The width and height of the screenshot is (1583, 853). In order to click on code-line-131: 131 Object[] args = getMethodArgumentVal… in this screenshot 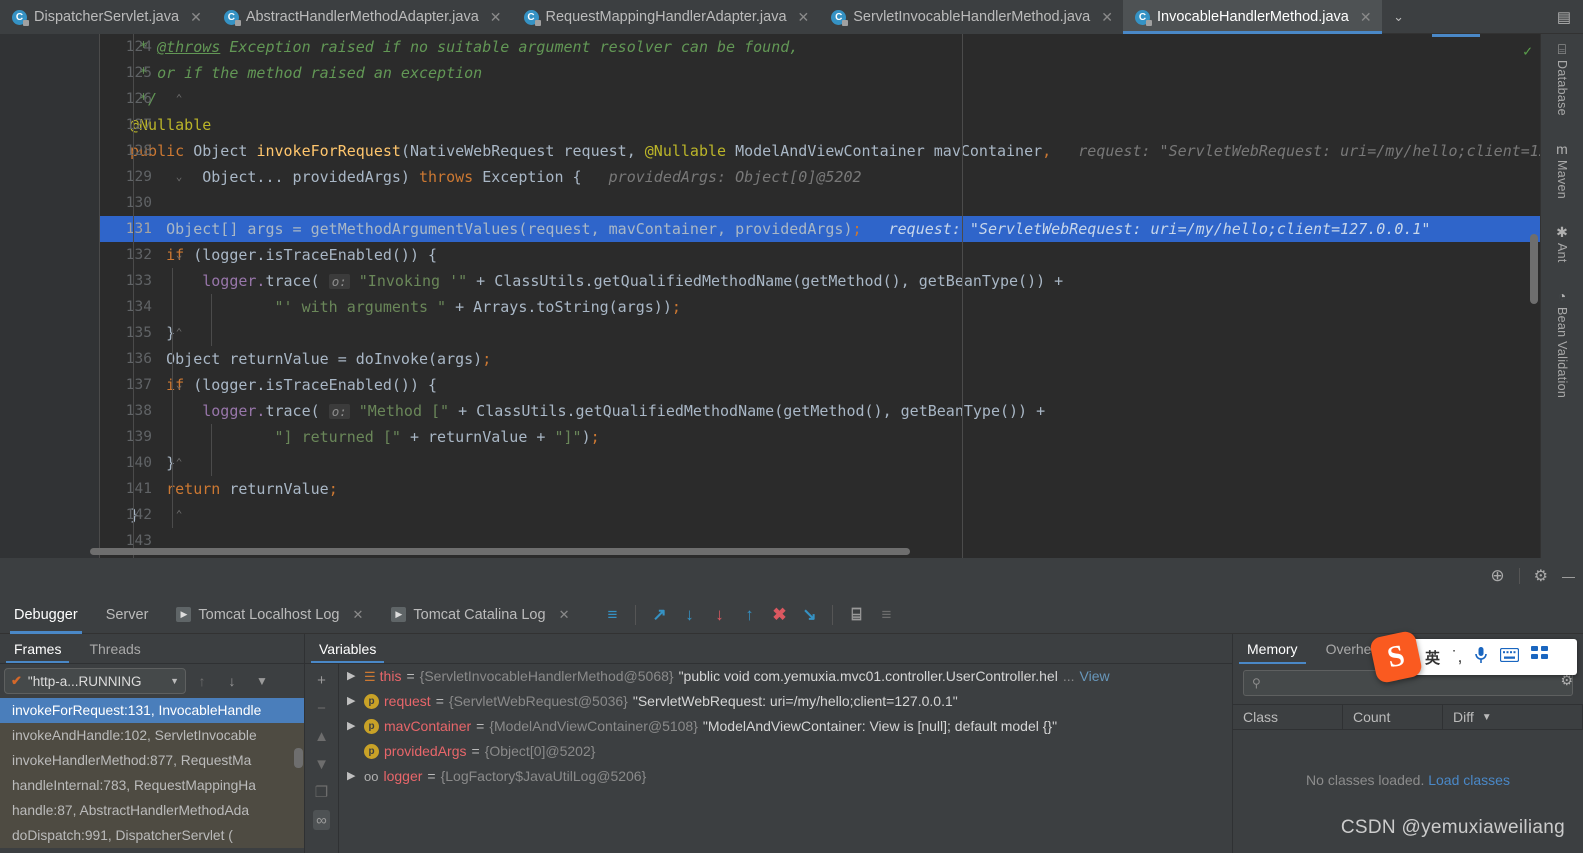, I will do `click(820, 229)`.